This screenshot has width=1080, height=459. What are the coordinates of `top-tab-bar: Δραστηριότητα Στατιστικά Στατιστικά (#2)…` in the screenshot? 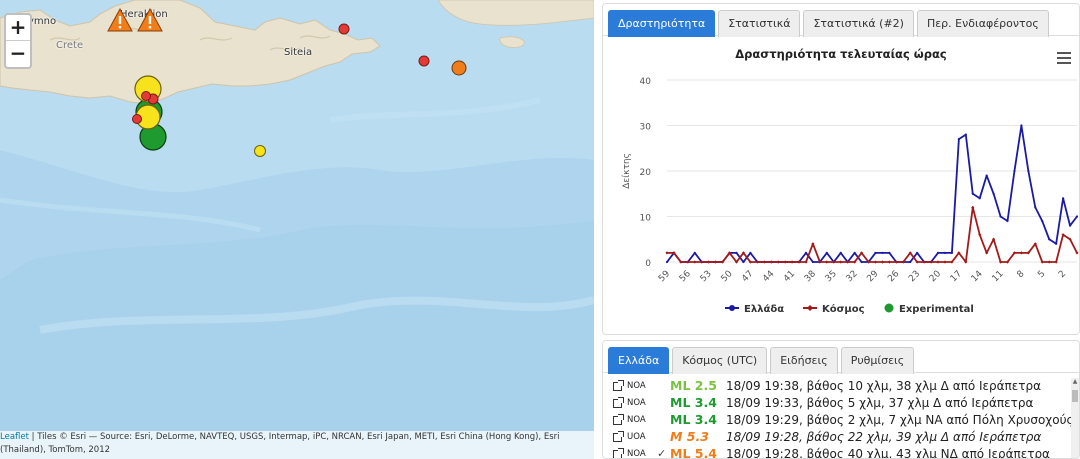 It's located at (841, 20).